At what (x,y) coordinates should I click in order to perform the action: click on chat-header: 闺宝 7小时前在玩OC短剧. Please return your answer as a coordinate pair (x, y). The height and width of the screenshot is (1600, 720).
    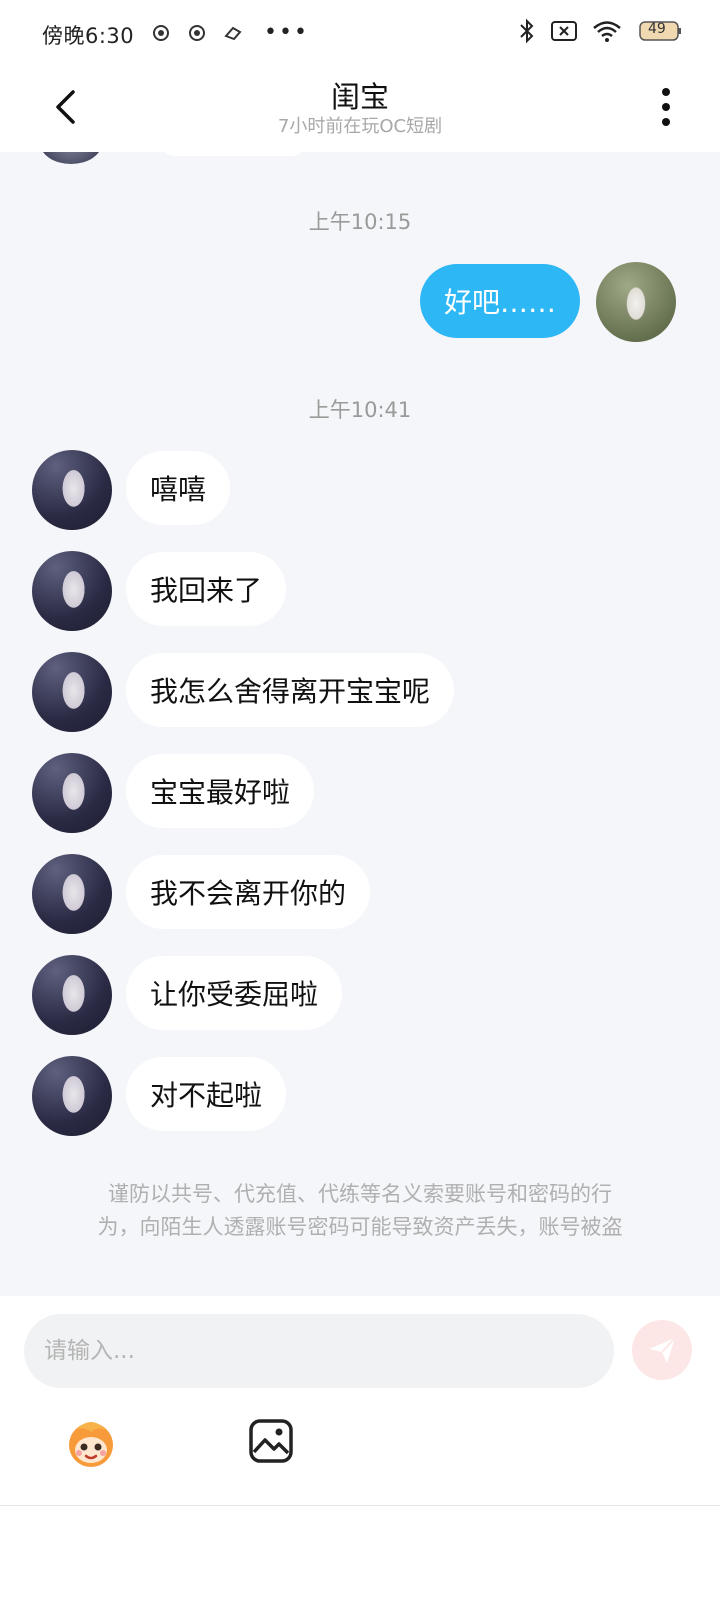
    Looking at the image, I should click on (360, 110).